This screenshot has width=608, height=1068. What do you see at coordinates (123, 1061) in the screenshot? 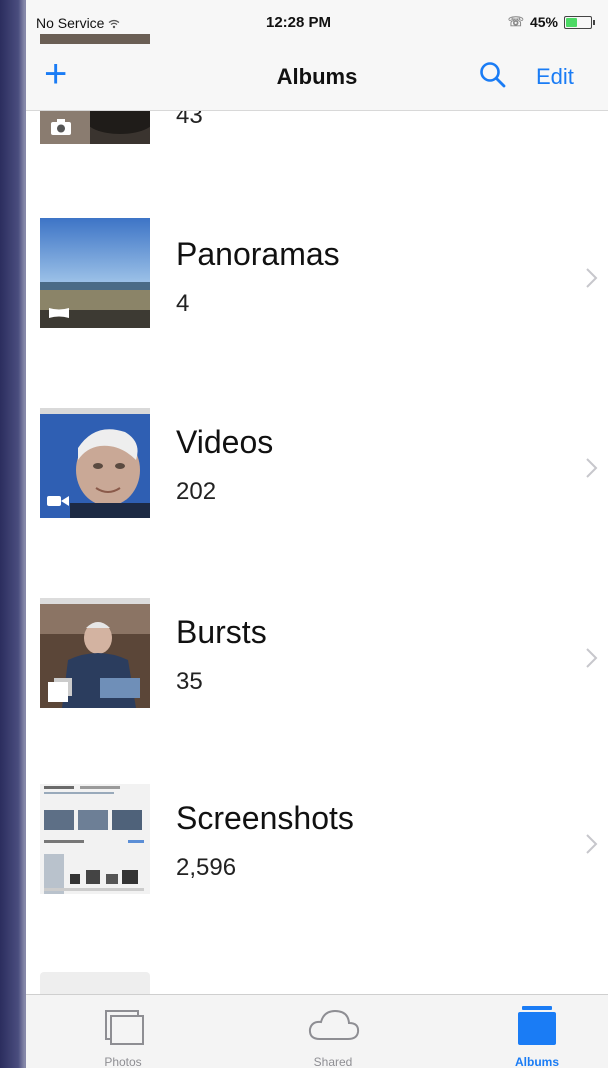
I see `tab-label: Photos` at bounding box center [123, 1061].